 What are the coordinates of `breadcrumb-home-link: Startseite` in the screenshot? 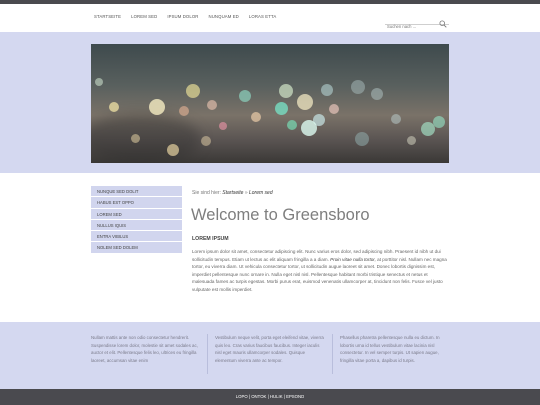 It's located at (232, 193).